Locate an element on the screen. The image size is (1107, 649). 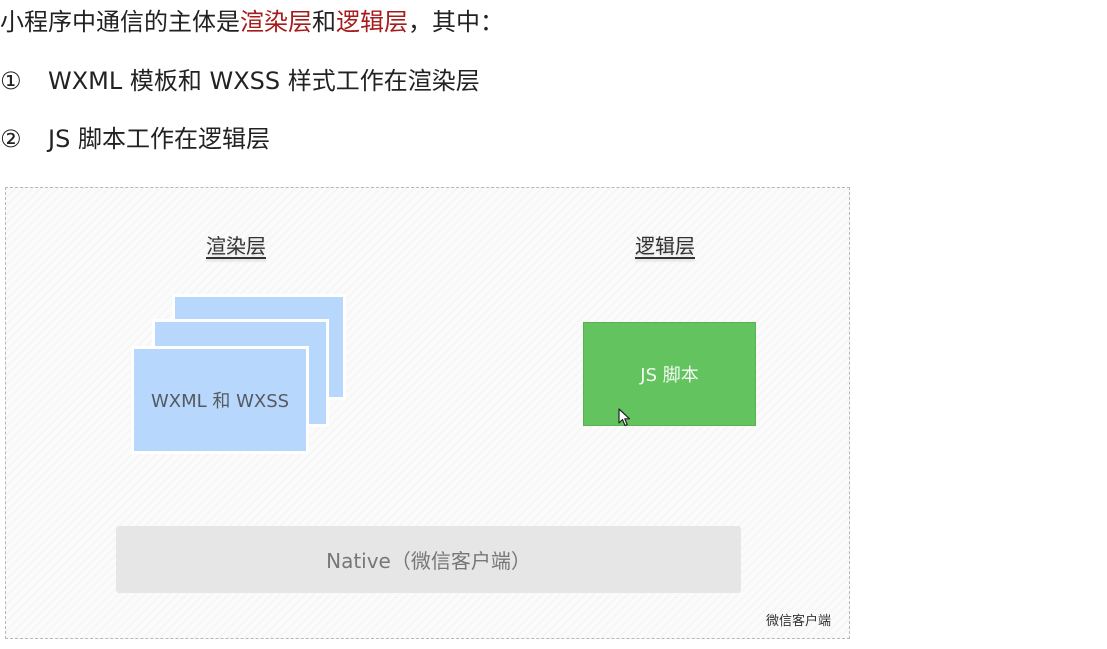
point-2-text: JS 脚本工作在逻辑层 is located at coordinates (159, 139).